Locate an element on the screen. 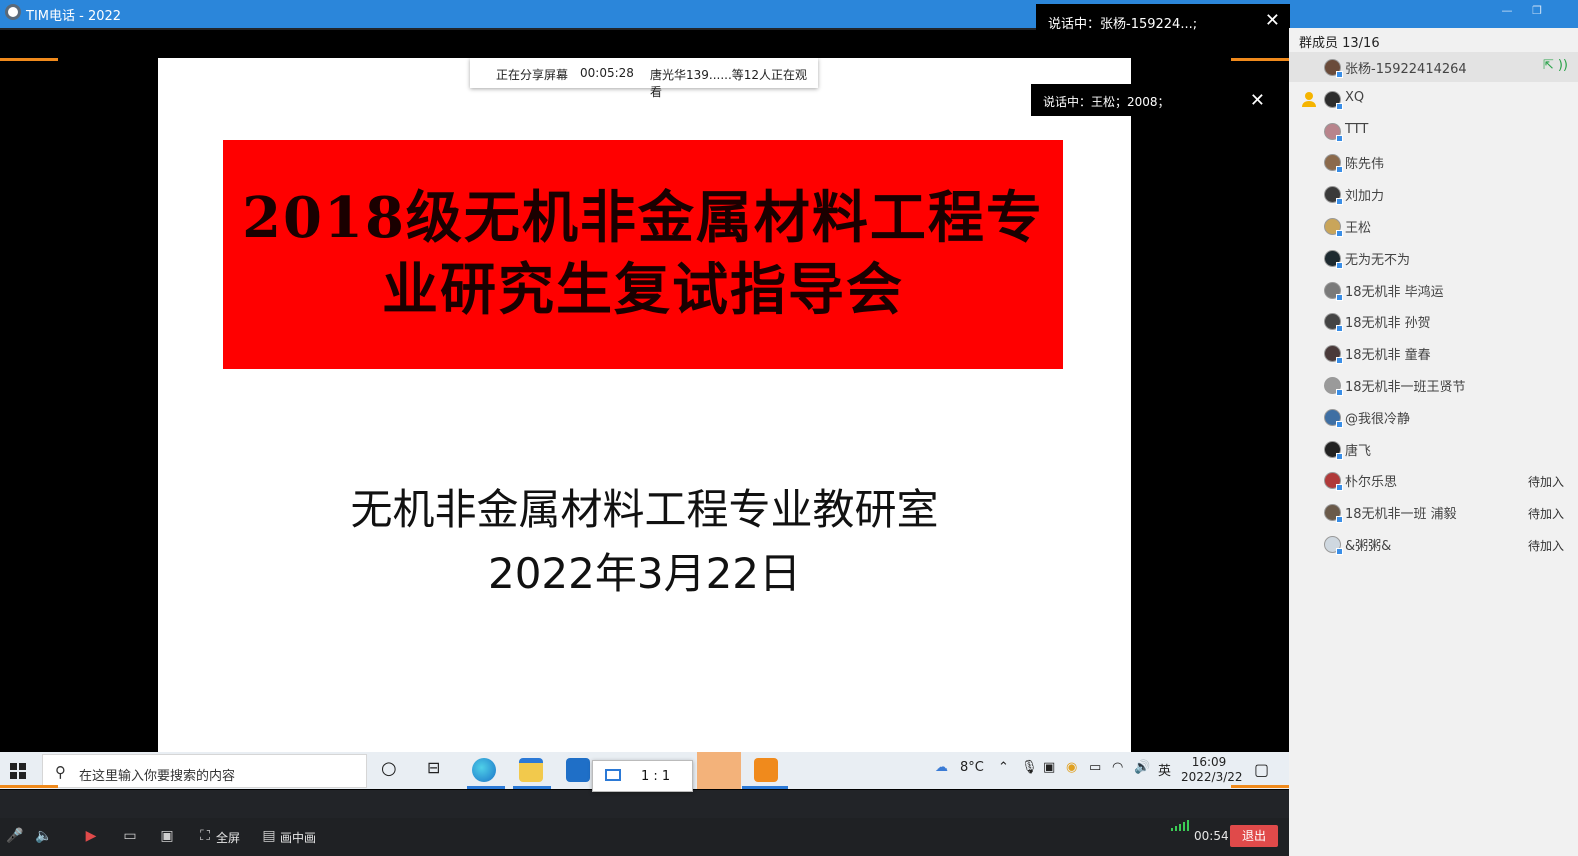 This screenshot has width=1578, height=856. mail-icon is located at coordinates (578, 770).